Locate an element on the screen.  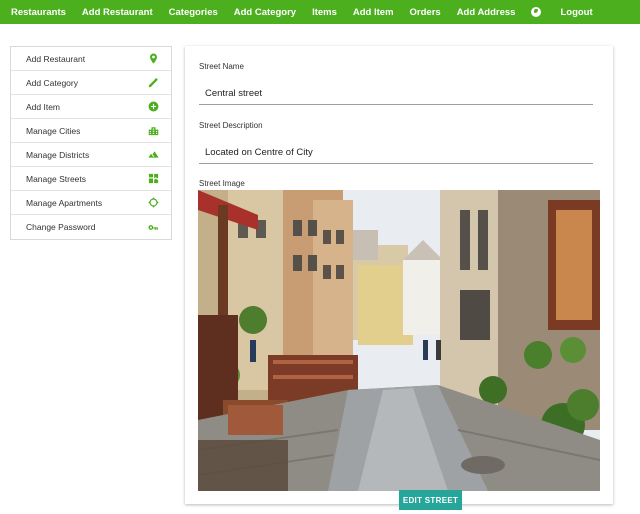
key-icon is located at coordinates (153, 227).